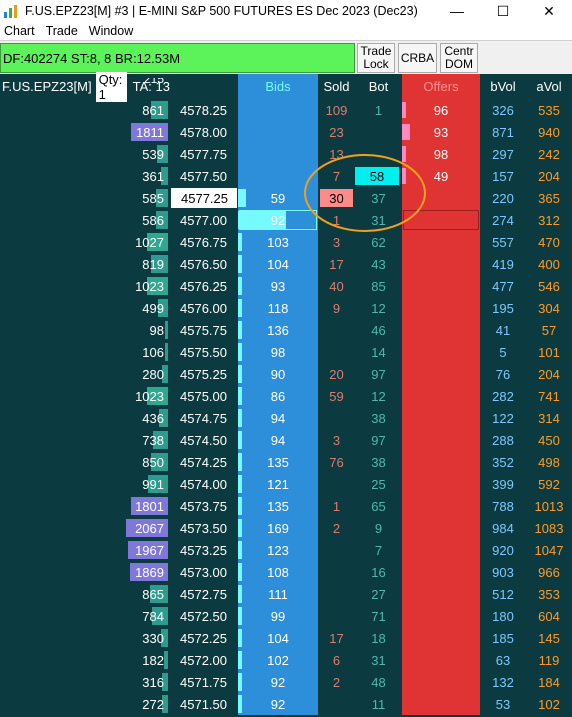  Describe the element at coordinates (459, 58) in the screenshot. I see `center-dom-button: Centr DOM` at that location.